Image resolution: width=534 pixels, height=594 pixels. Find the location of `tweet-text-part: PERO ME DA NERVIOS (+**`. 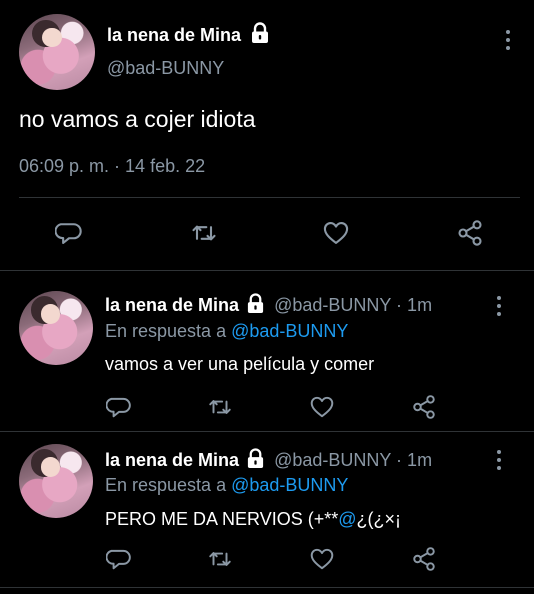

tweet-text-part: PERO ME DA NERVIOS (+** is located at coordinates (222, 519).